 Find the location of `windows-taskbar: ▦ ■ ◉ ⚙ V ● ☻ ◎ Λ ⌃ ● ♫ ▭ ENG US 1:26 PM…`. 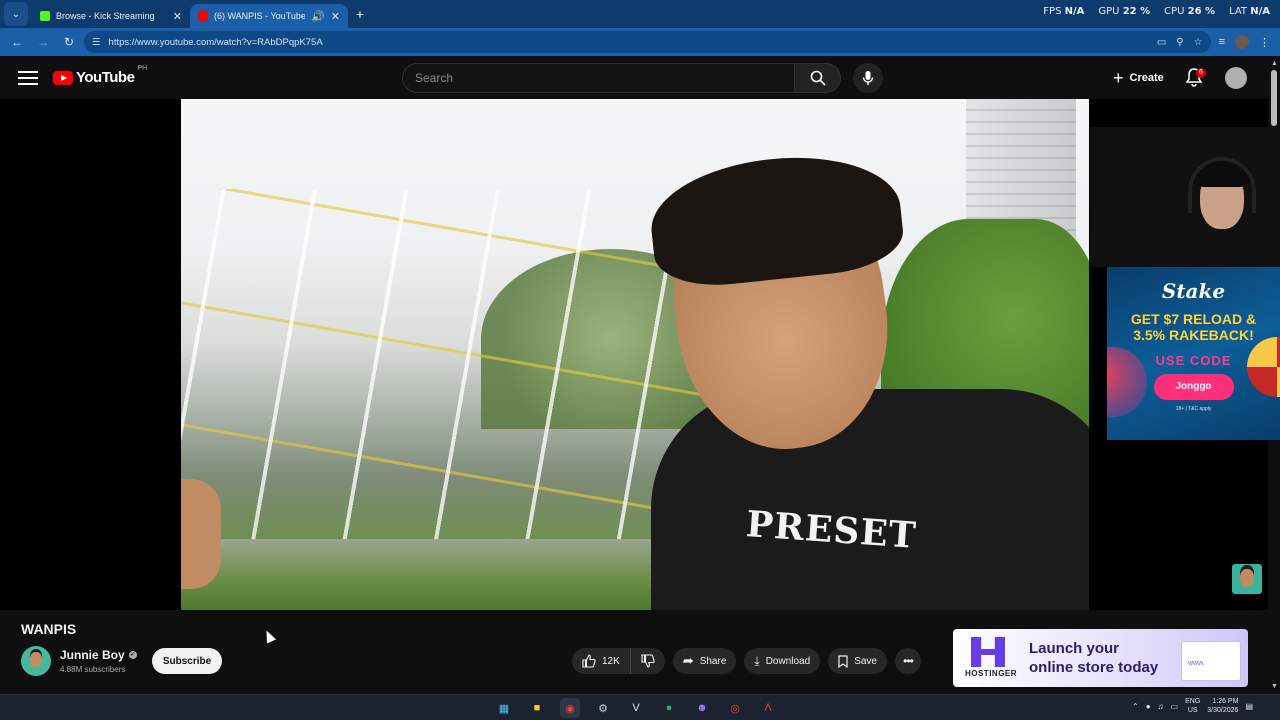

windows-taskbar: ▦ ■ ◉ ⚙ V ● ☻ ◎ Λ ⌃ ● ♫ ▭ ENG US 1:26 PM… is located at coordinates (640, 707).